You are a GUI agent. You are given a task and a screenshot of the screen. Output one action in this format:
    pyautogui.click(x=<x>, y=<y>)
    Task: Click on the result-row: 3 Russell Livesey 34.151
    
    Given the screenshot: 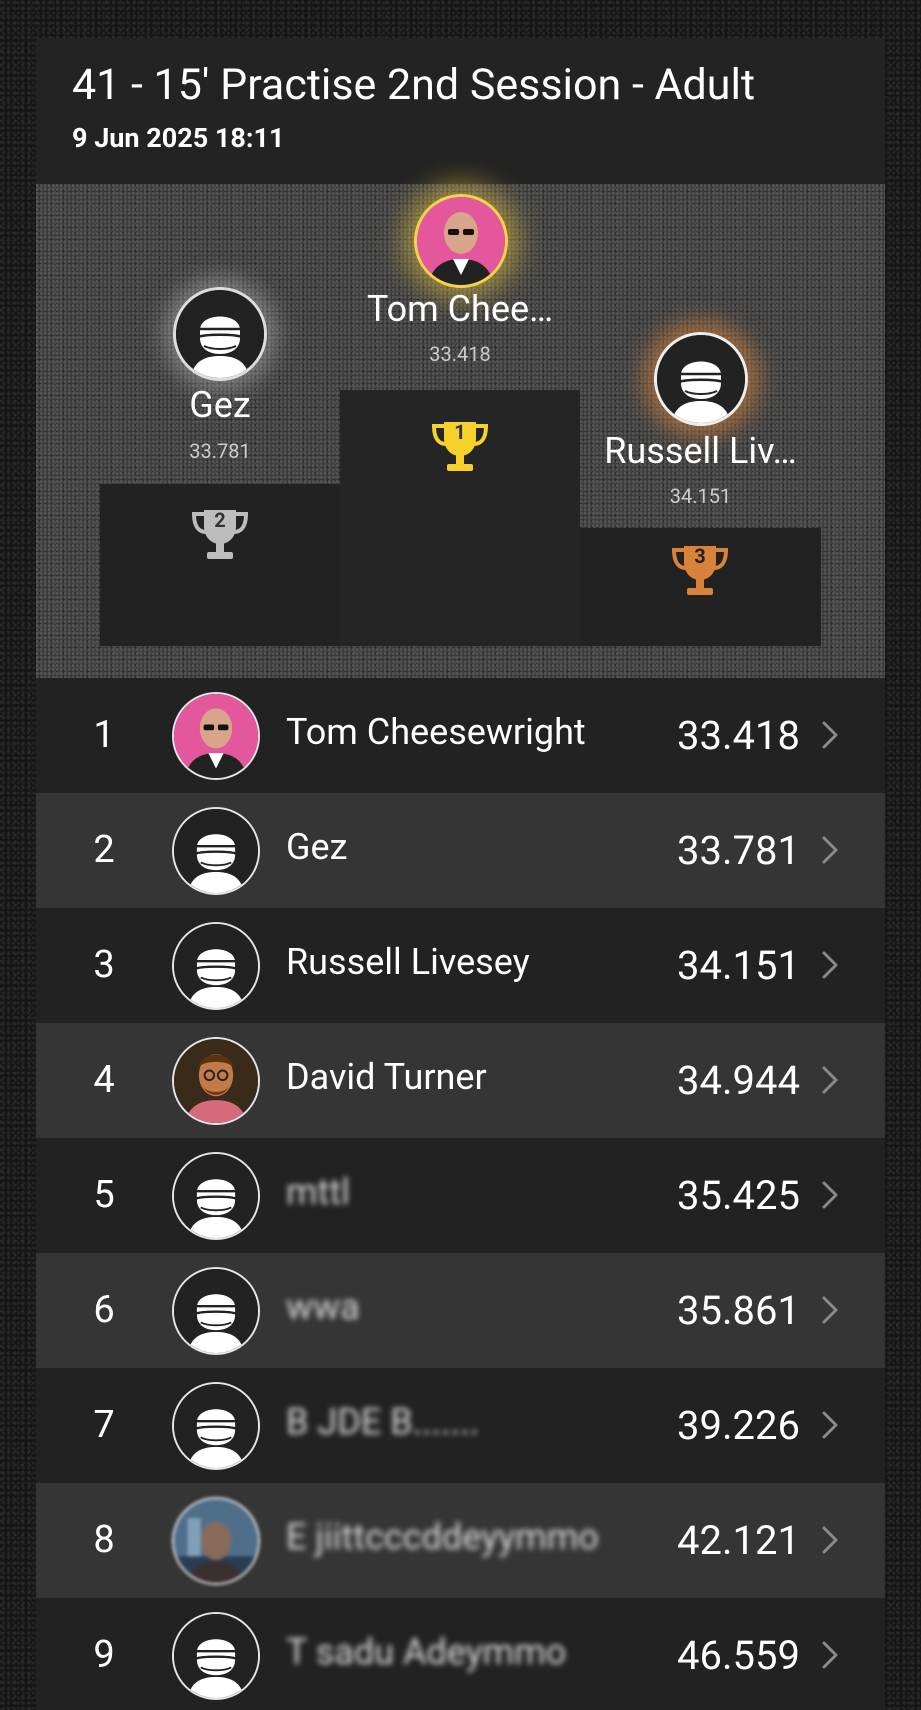 What is the action you would take?
    pyautogui.click(x=460, y=965)
    